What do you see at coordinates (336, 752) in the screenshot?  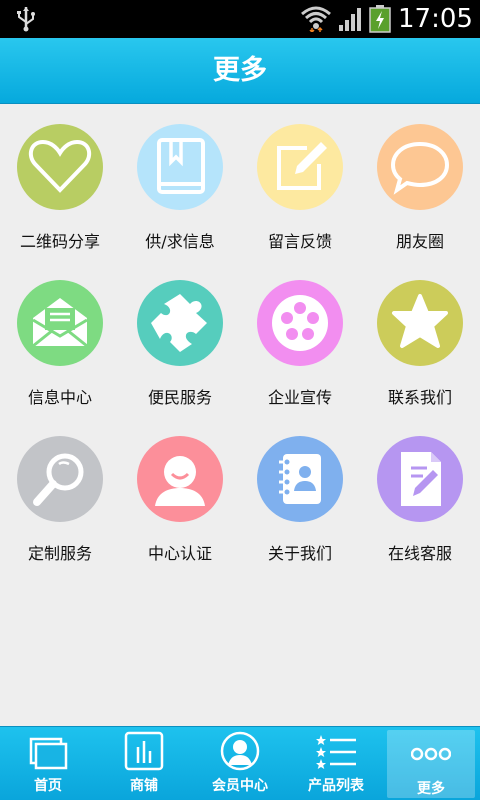 I see `star-list-icon` at bounding box center [336, 752].